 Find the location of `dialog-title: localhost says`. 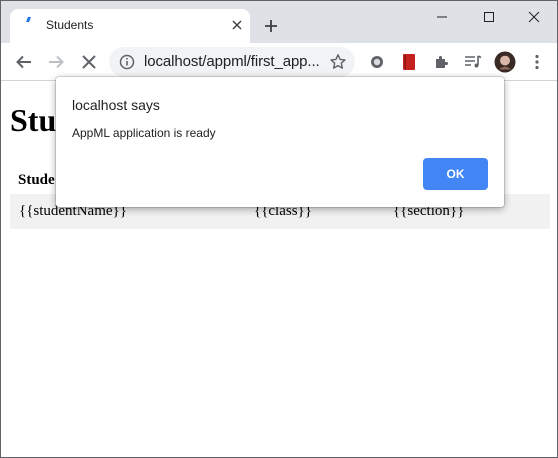

dialog-title: localhost says is located at coordinates (116, 105).